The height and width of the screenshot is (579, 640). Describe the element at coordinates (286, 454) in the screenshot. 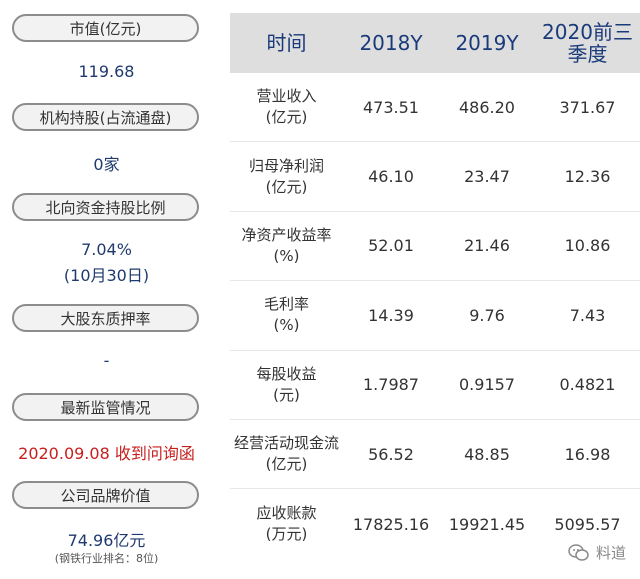

I see `row-label: 经营活动现金流 (亿元)` at that location.